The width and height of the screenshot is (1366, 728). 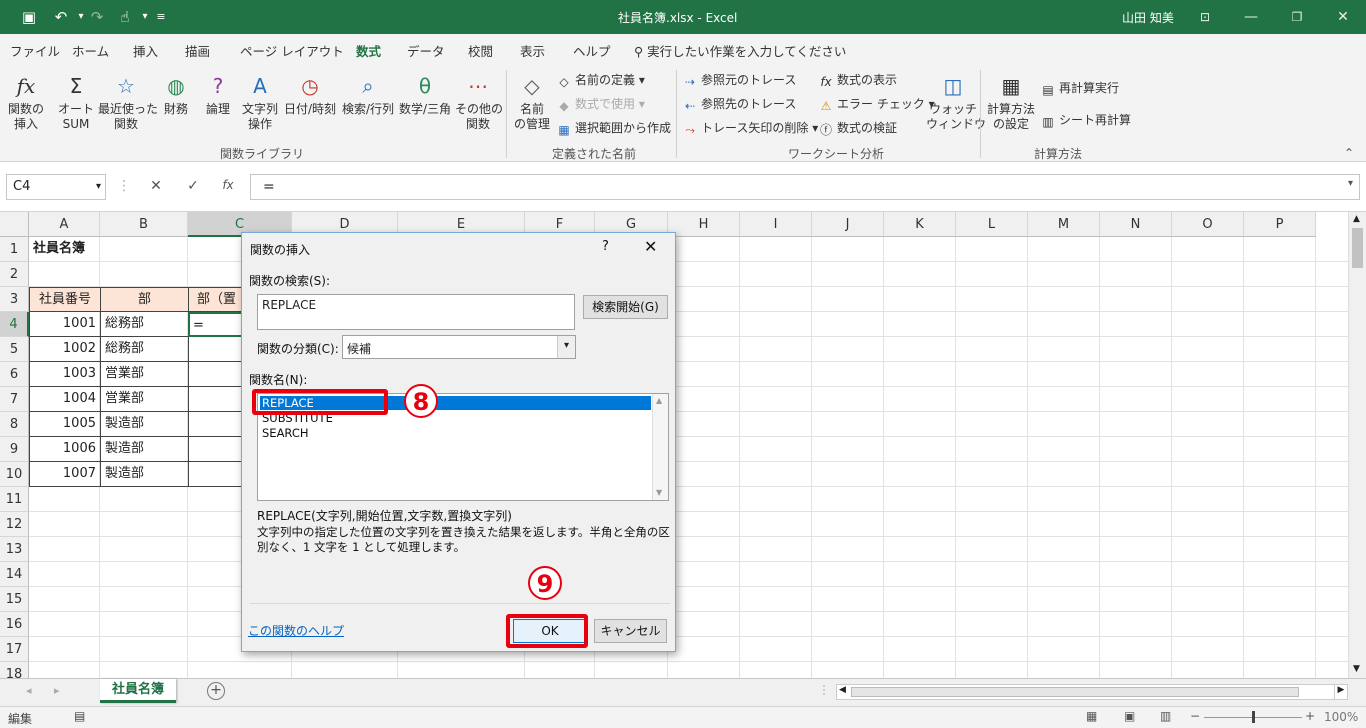 I want to click on touch-mode-icon: ☝, so click(x=125, y=17).